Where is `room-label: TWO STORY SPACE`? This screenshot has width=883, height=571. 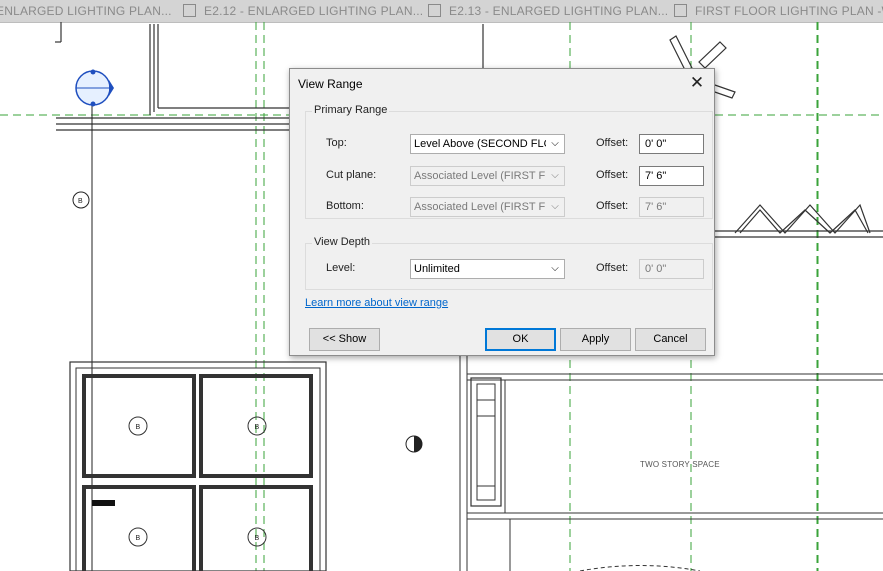 room-label: TWO STORY SPACE is located at coordinates (680, 464).